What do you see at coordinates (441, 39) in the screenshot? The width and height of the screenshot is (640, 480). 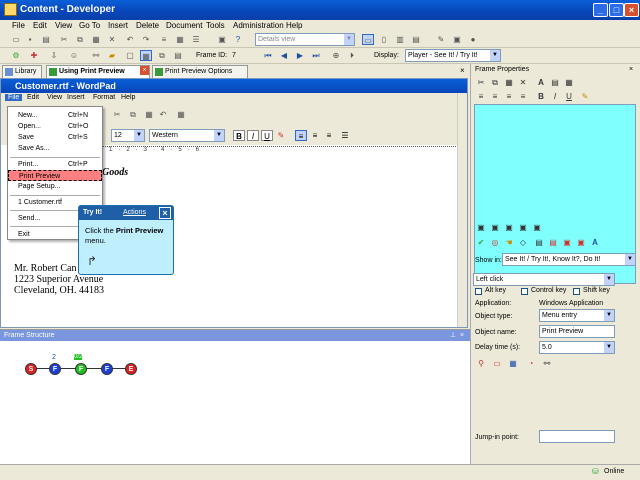 I see `edit-frame-icon: ✎` at bounding box center [441, 39].